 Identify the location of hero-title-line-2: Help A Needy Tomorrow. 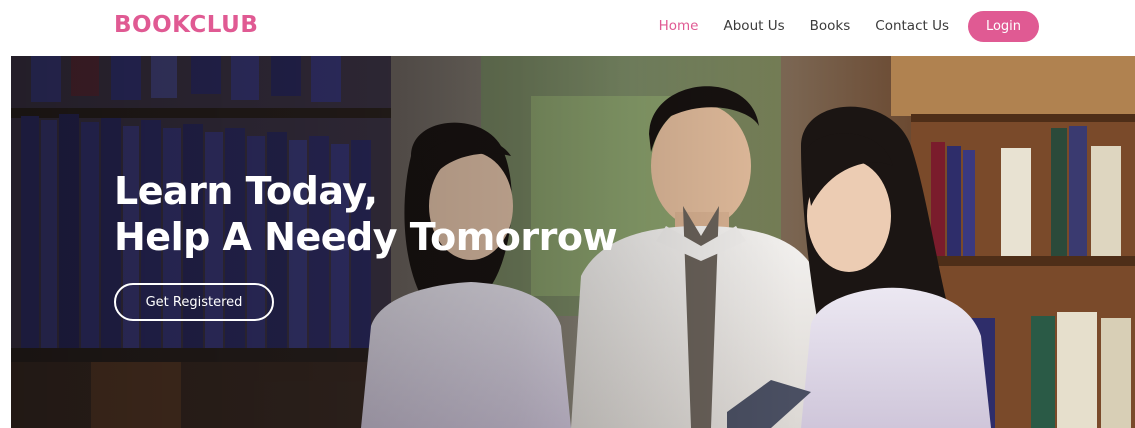
(366, 237).